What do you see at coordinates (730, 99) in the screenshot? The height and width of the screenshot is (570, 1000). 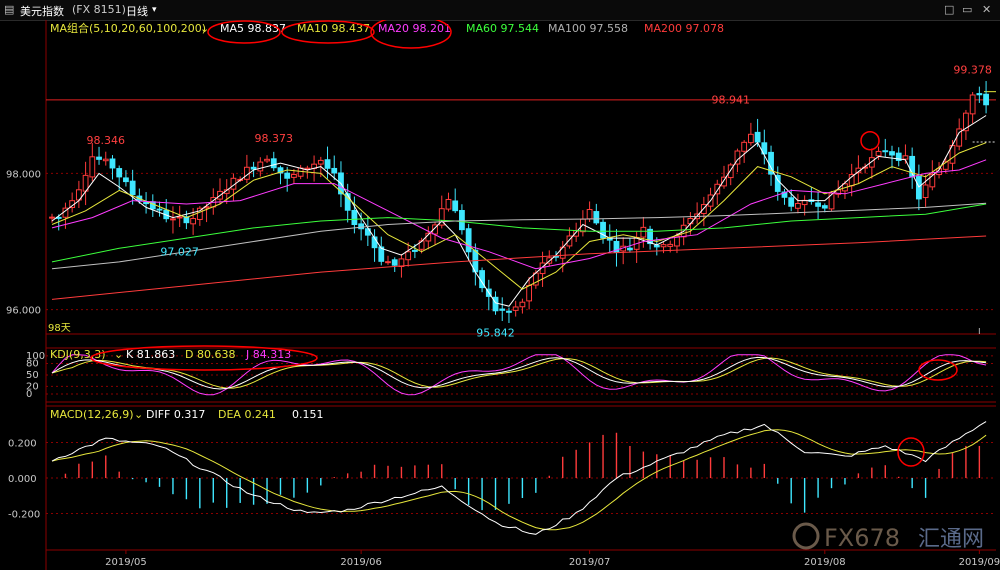 I see `price-label: 98.941` at bounding box center [730, 99].